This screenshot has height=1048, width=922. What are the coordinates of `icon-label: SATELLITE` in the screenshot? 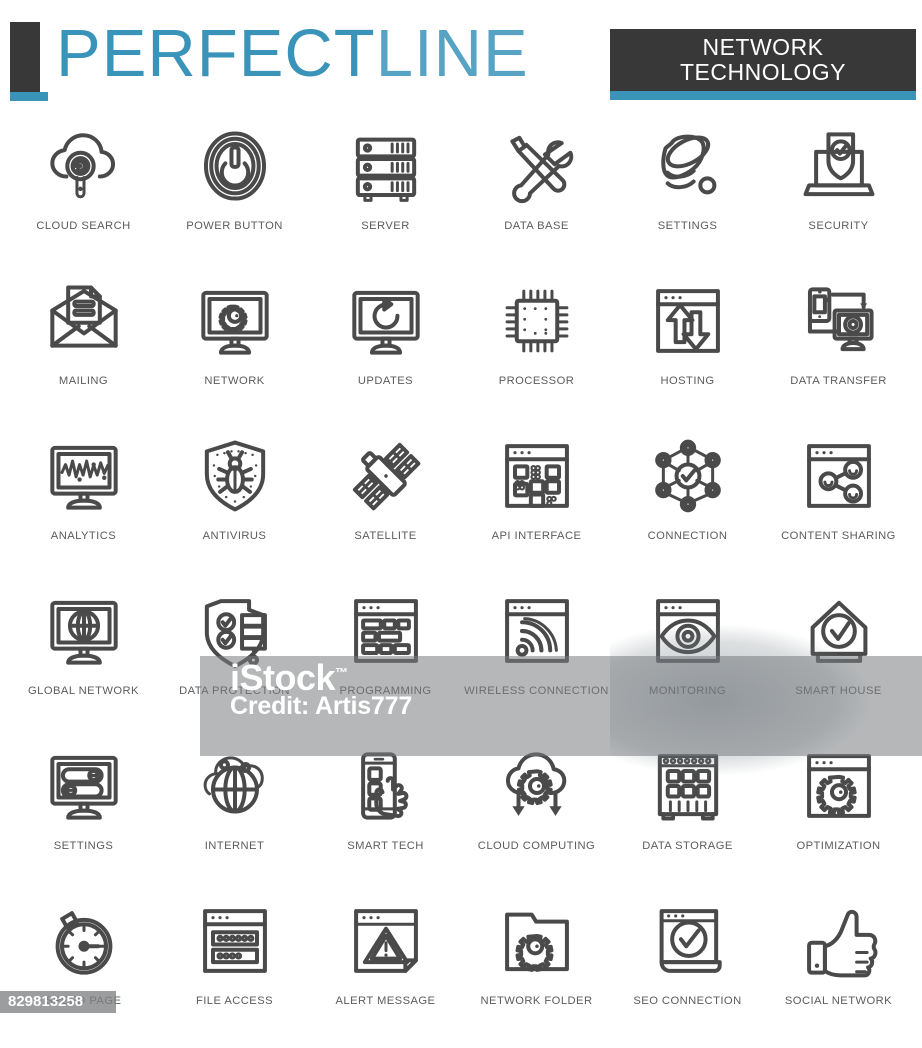 It's located at (385, 536).